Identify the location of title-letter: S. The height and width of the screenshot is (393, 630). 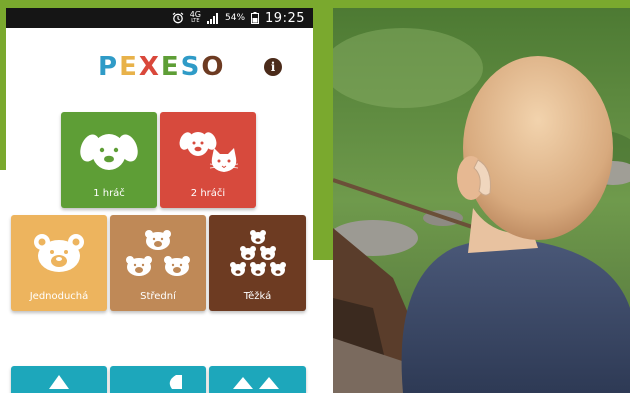
(191, 67).